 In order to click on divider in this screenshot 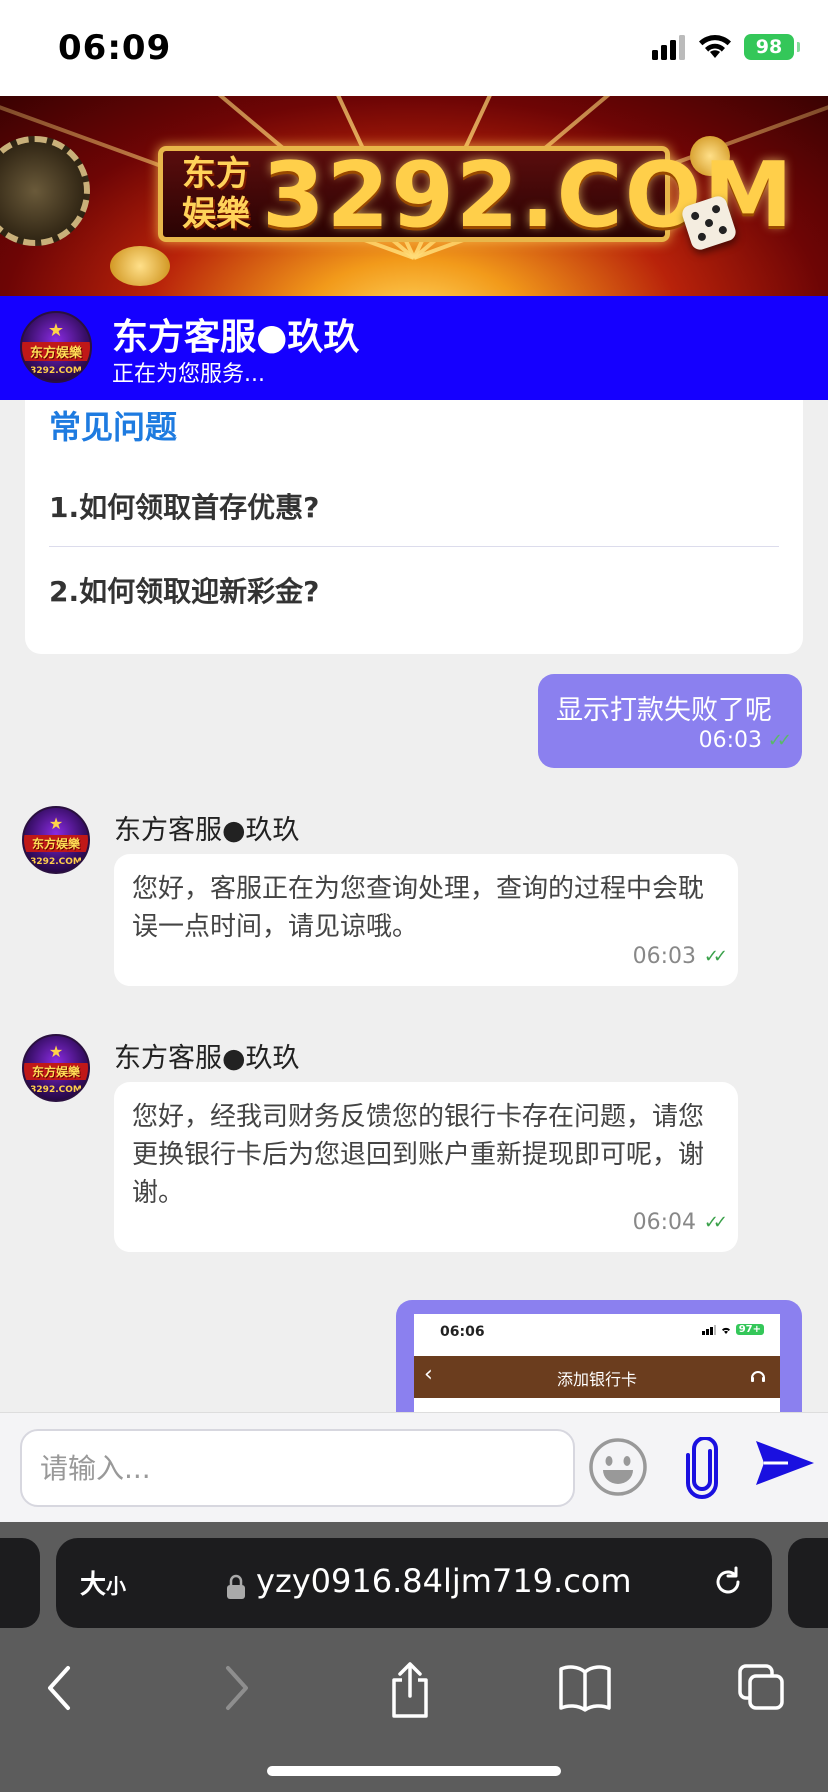, I will do `click(414, 546)`.